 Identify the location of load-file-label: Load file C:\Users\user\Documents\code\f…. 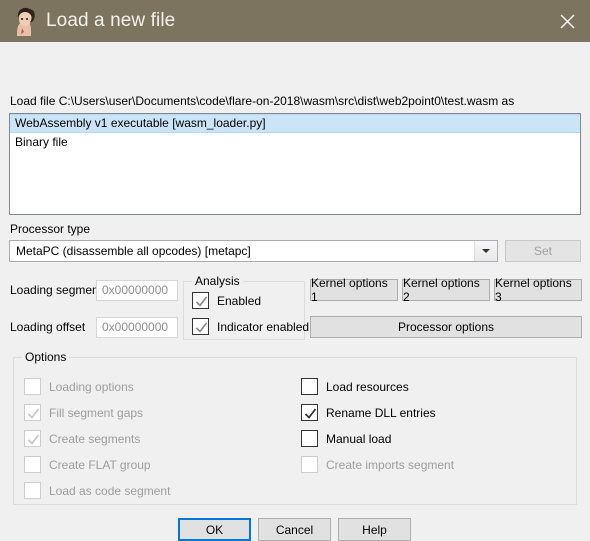
(262, 101).